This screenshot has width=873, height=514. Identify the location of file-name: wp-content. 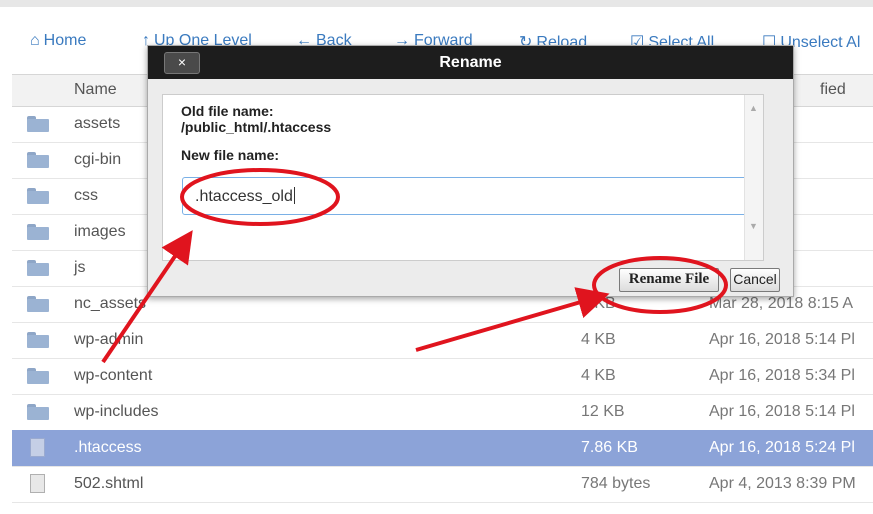
(113, 375).